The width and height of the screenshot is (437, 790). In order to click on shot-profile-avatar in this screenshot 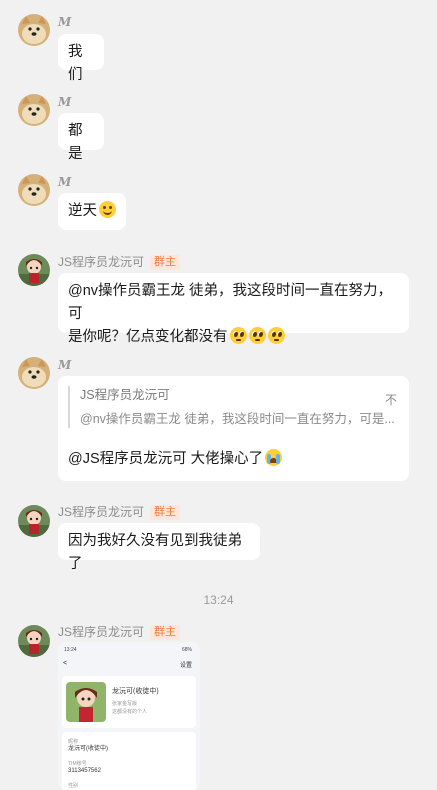, I will do `click(86, 702)`.